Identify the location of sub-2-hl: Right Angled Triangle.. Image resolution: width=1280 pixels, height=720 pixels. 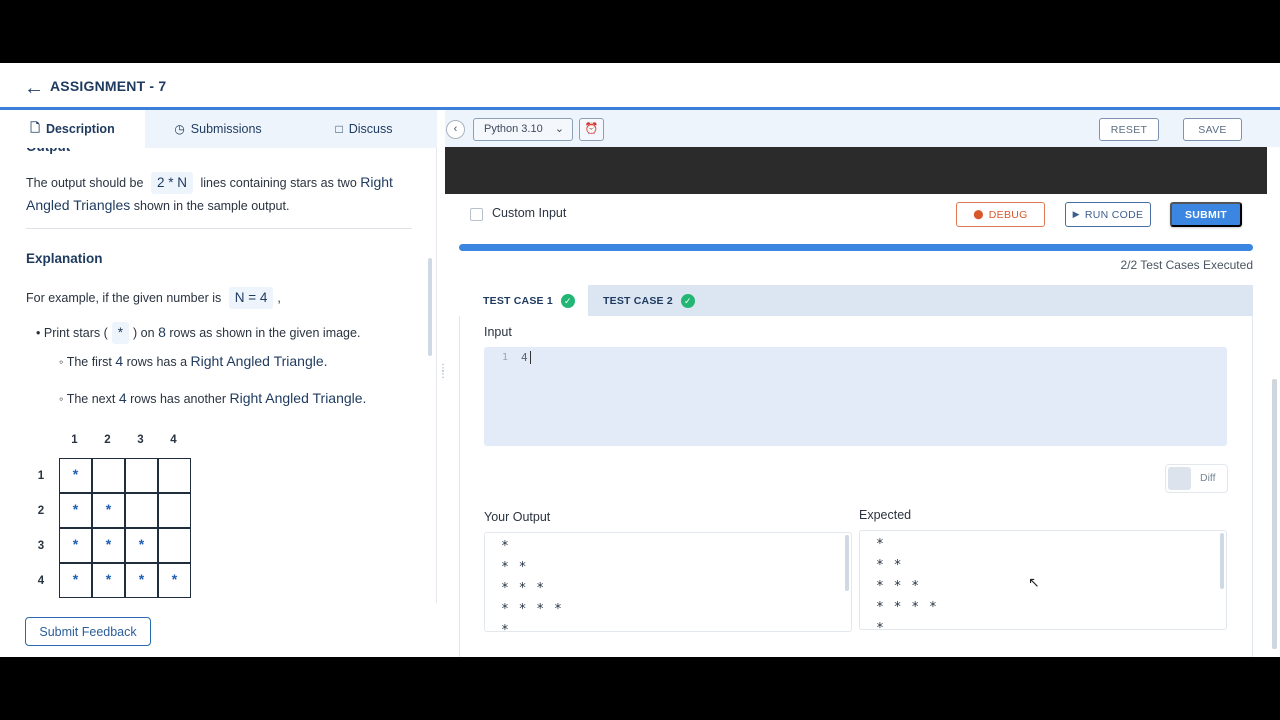
(298, 398).